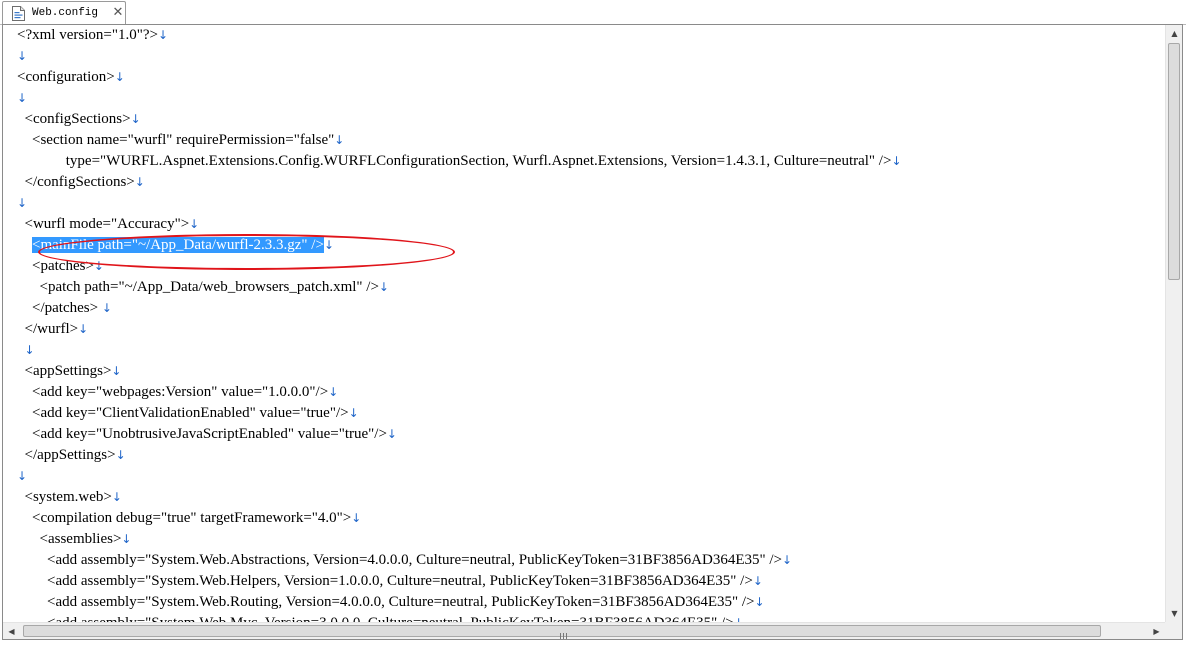  Describe the element at coordinates (55, 266) in the screenshot. I see `code-text: <patches>` at that location.